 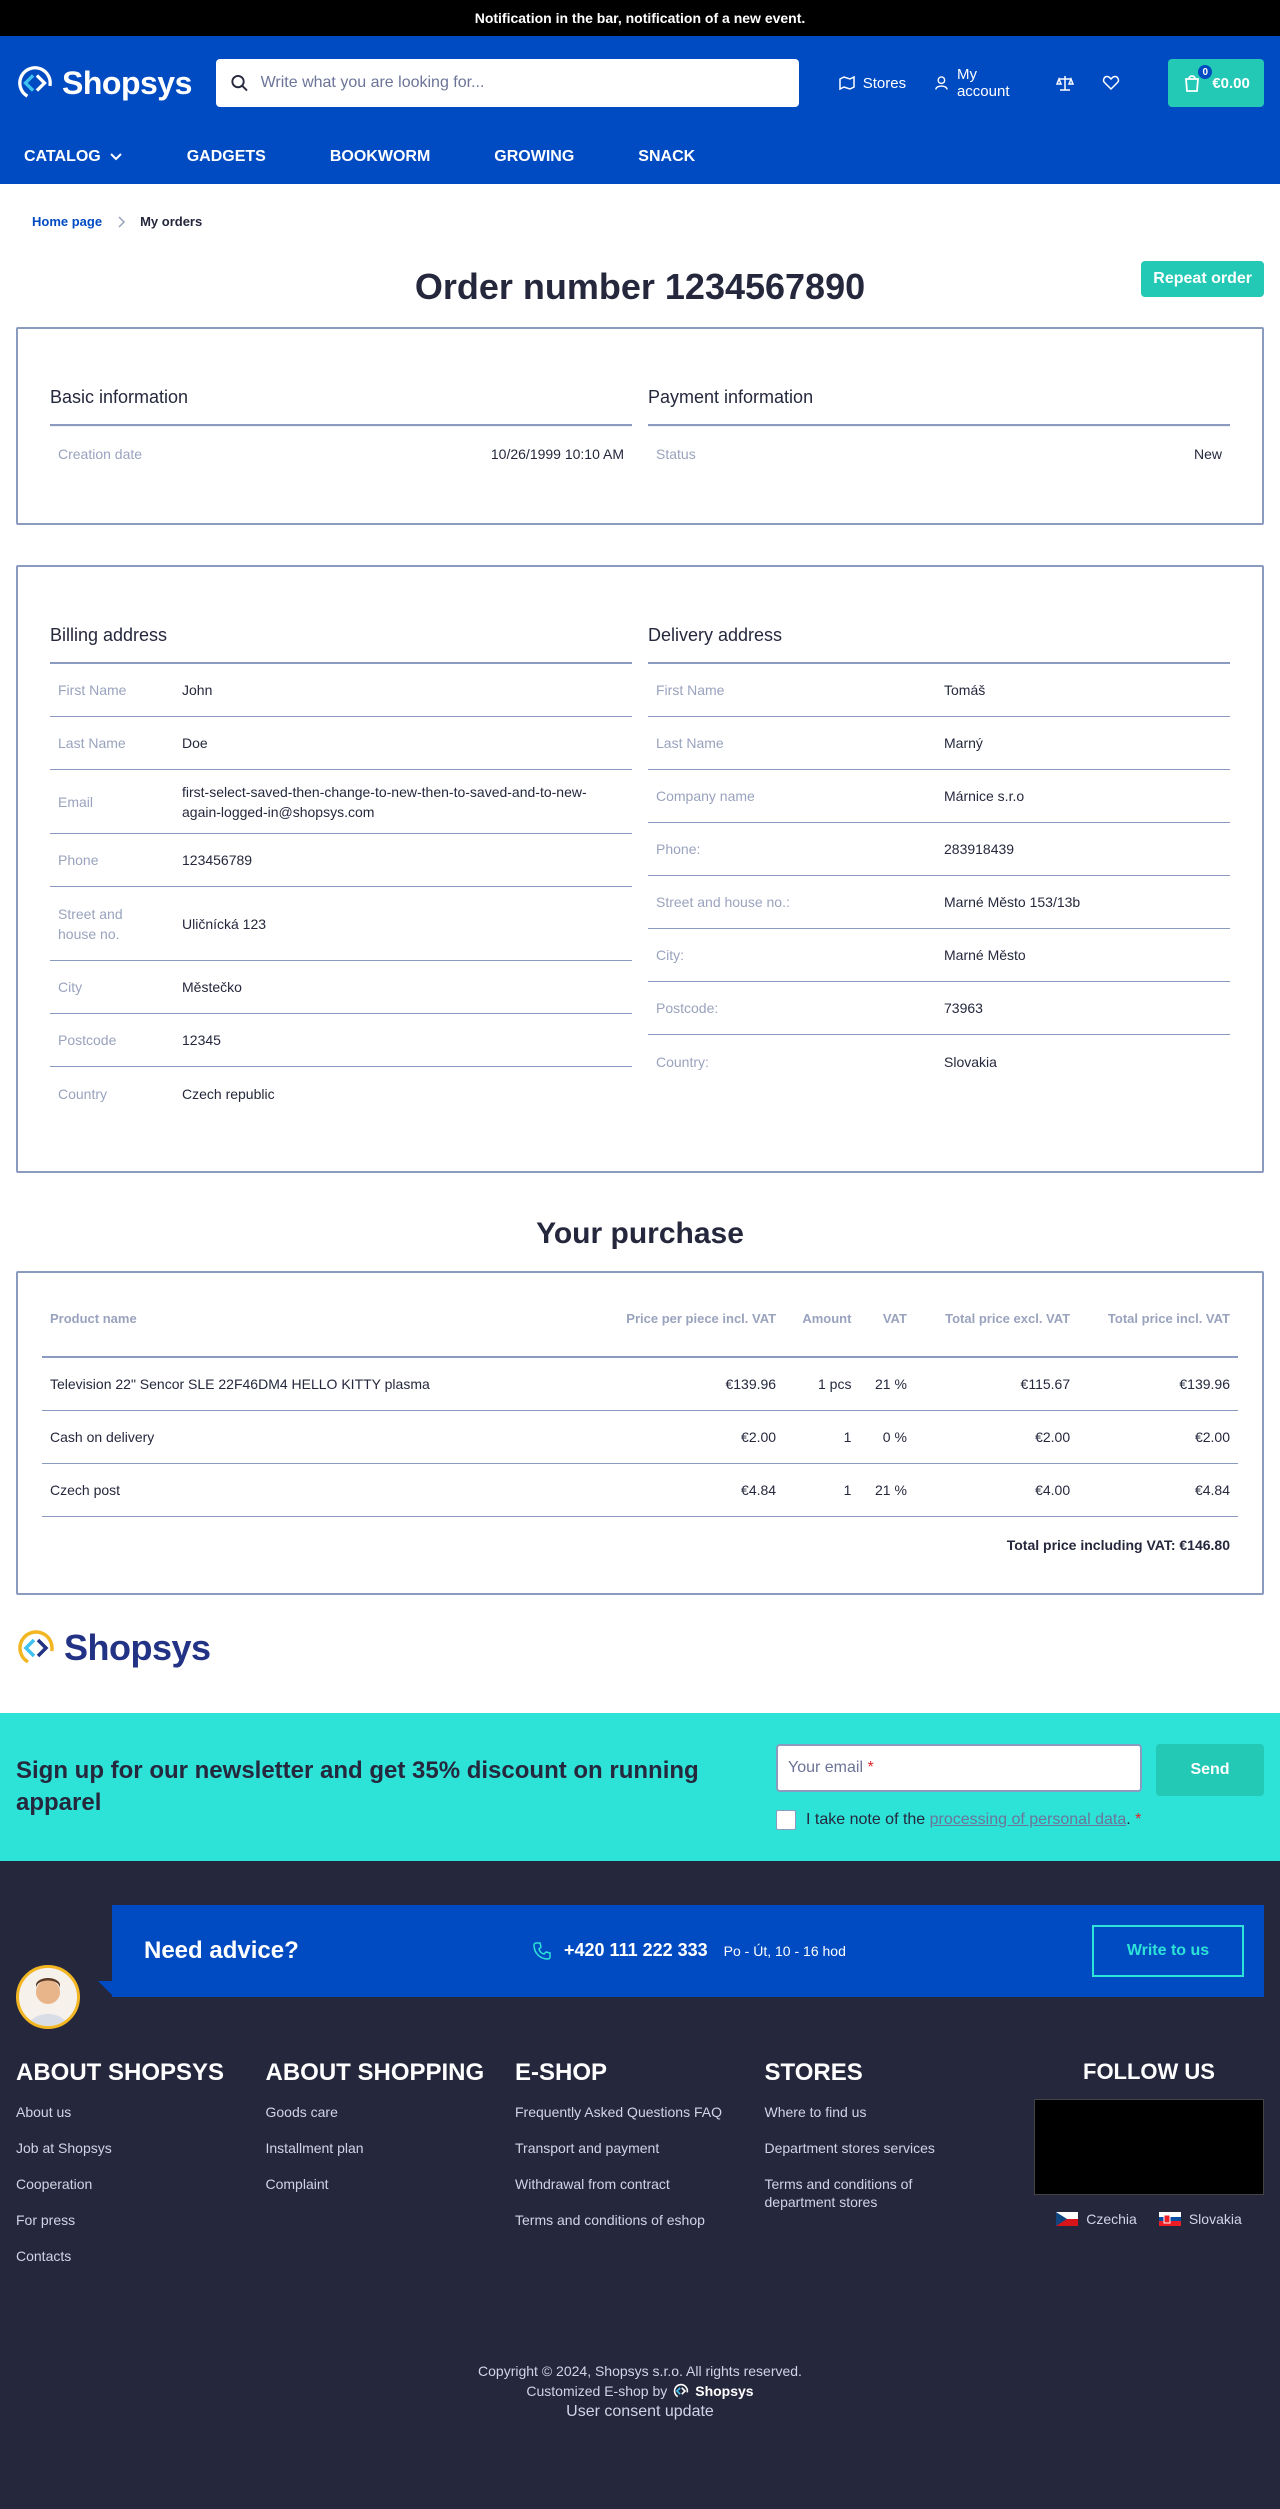 What do you see at coordinates (391, 2184) in the screenshot?
I see `footer-link: Complaint` at bounding box center [391, 2184].